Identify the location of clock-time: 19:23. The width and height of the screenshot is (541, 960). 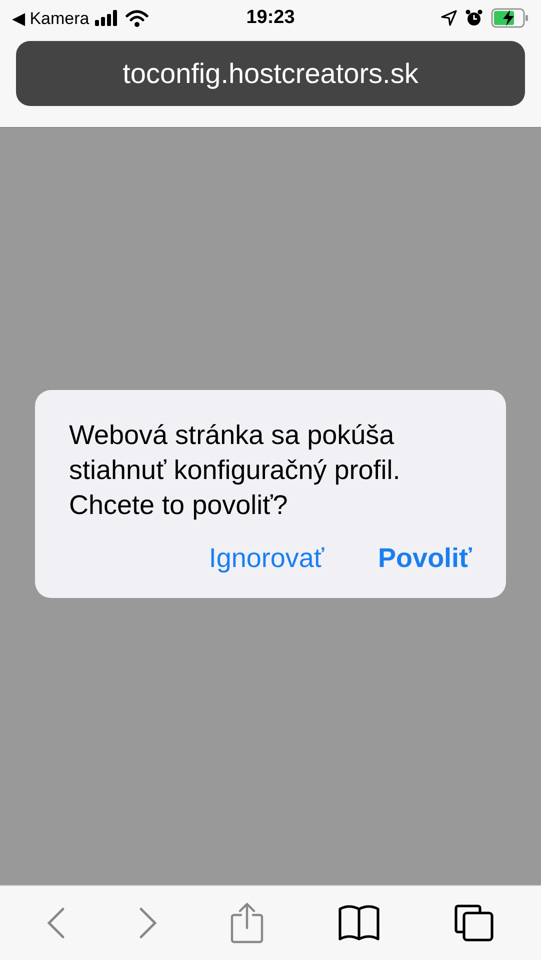
(270, 18).